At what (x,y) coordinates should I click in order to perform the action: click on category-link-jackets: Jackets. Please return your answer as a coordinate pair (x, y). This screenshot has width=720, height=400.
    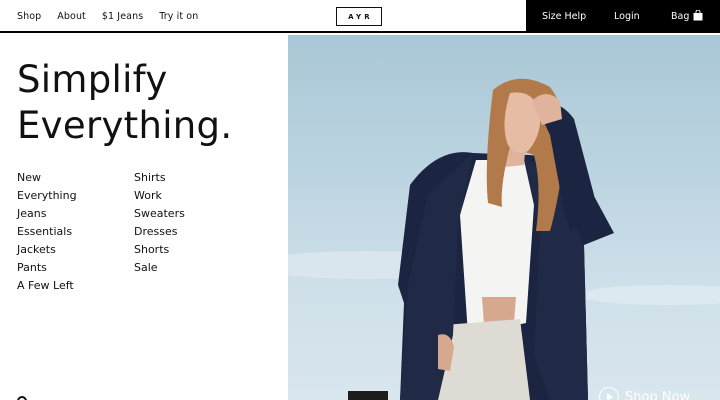
    Looking at the image, I should click on (47, 250).